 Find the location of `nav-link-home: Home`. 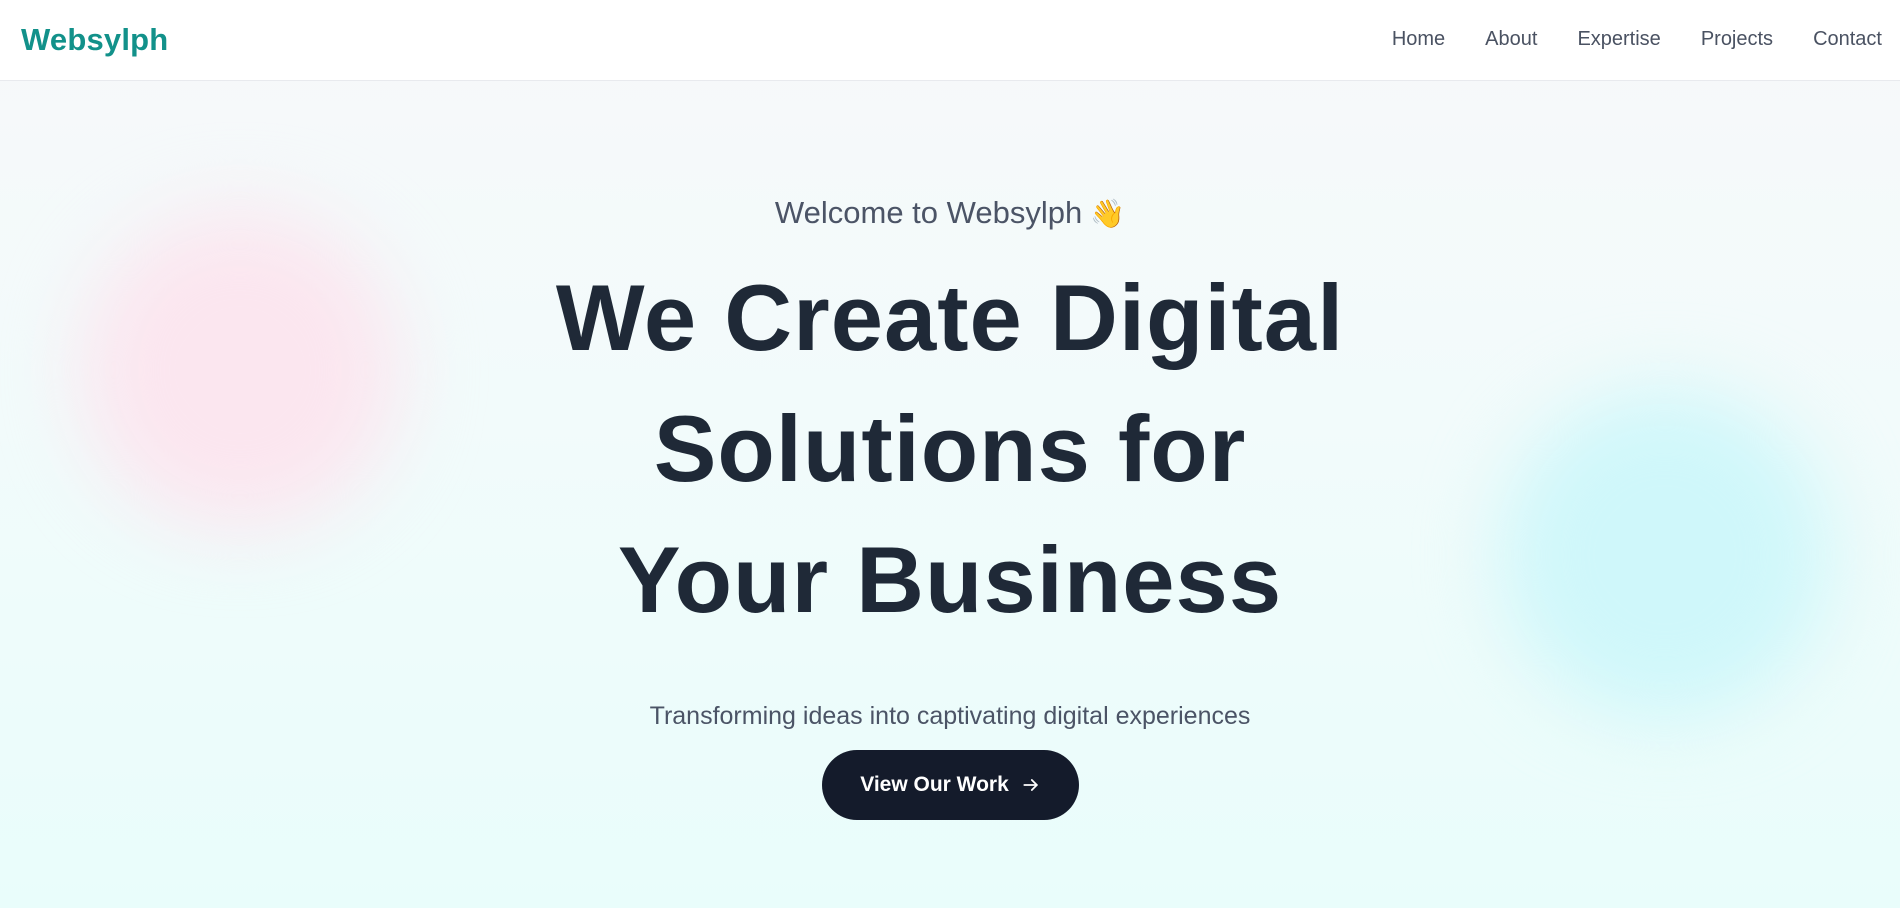

nav-link-home: Home is located at coordinates (1418, 39).